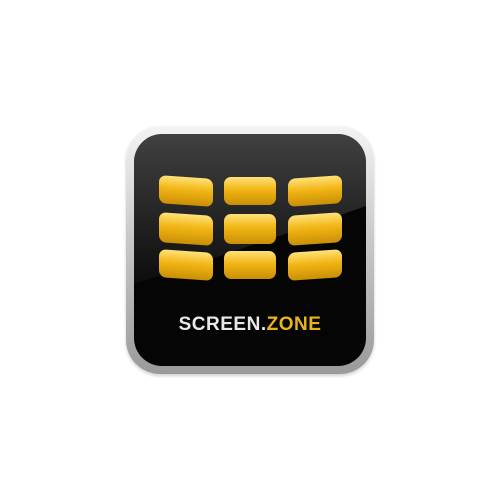  What do you see at coordinates (315, 191) in the screenshot?
I see `tile-r1-c3` at bounding box center [315, 191].